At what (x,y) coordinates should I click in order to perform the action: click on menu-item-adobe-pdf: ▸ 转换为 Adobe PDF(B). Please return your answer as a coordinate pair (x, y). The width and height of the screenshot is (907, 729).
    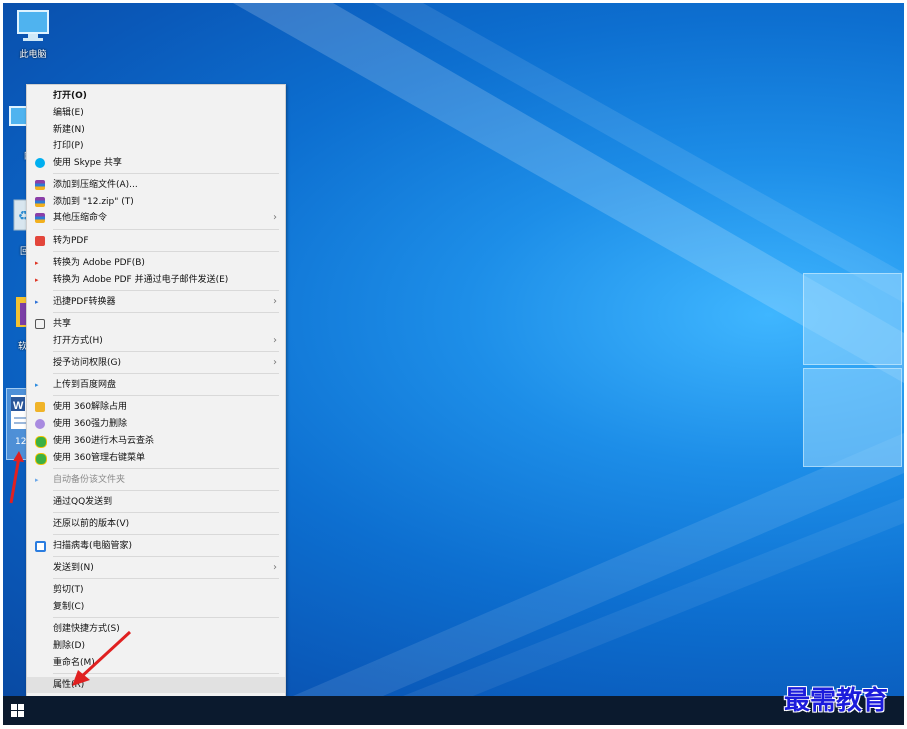
    Looking at the image, I should click on (156, 263).